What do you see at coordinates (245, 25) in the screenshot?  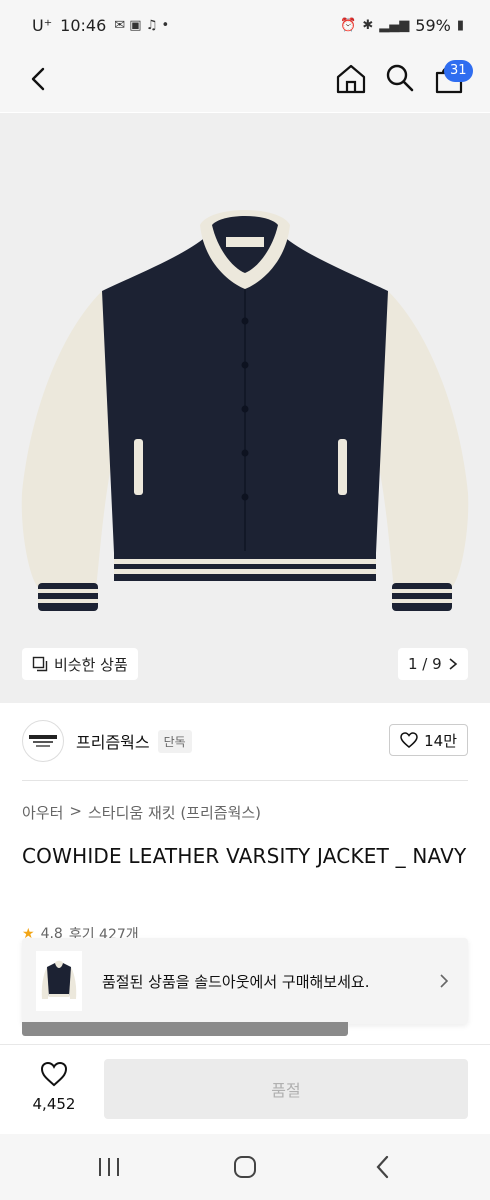 I see `status-bar: U⁺ 10:46 ✉ ▣ ♫ • ⏰ ✱ ▂▄▆ 59% ▮` at bounding box center [245, 25].